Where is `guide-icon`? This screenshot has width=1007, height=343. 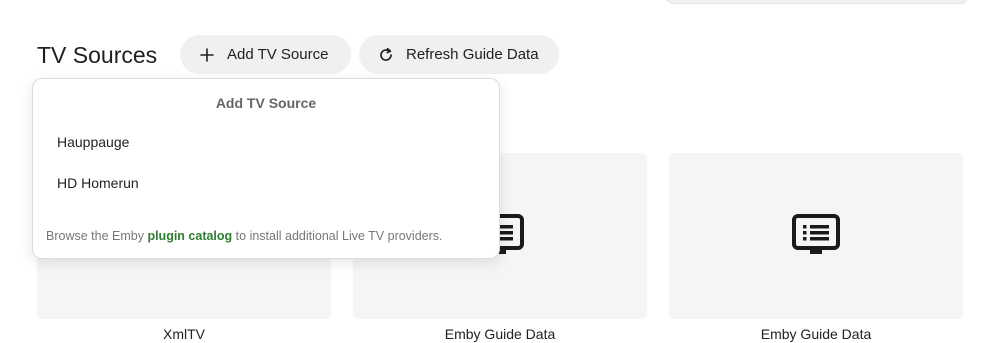 guide-icon is located at coordinates (816, 234).